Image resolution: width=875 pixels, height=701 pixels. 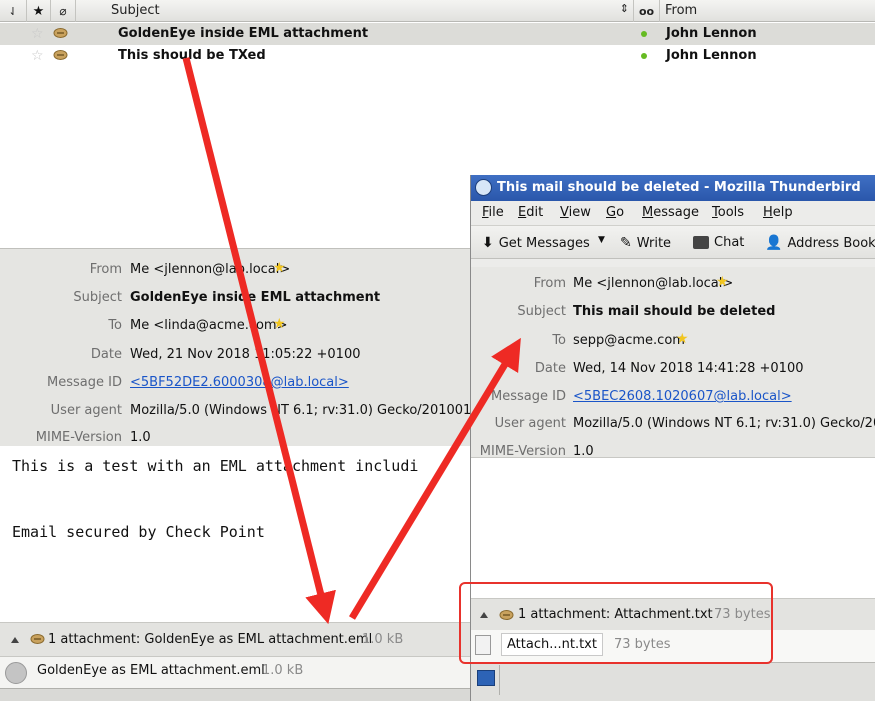 I want to click on write-button: ✎ Write, so click(x=645, y=243).